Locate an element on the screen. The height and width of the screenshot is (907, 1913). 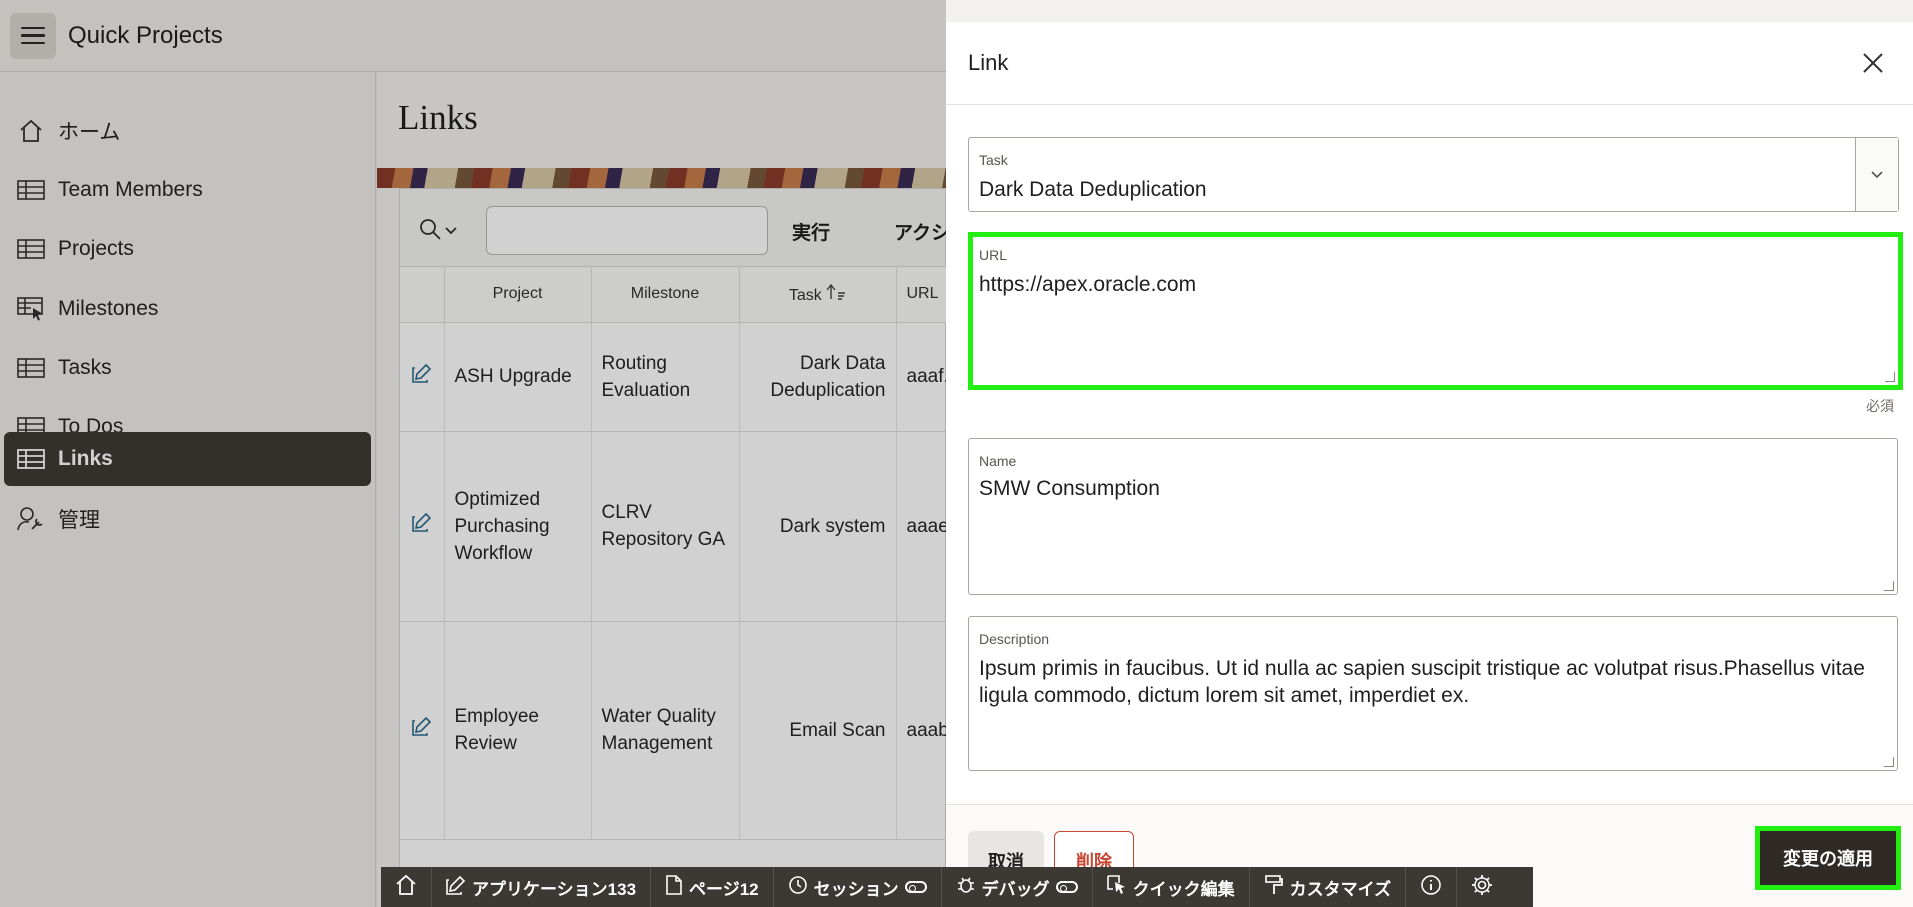
settings-button is located at coordinates (1482, 887).